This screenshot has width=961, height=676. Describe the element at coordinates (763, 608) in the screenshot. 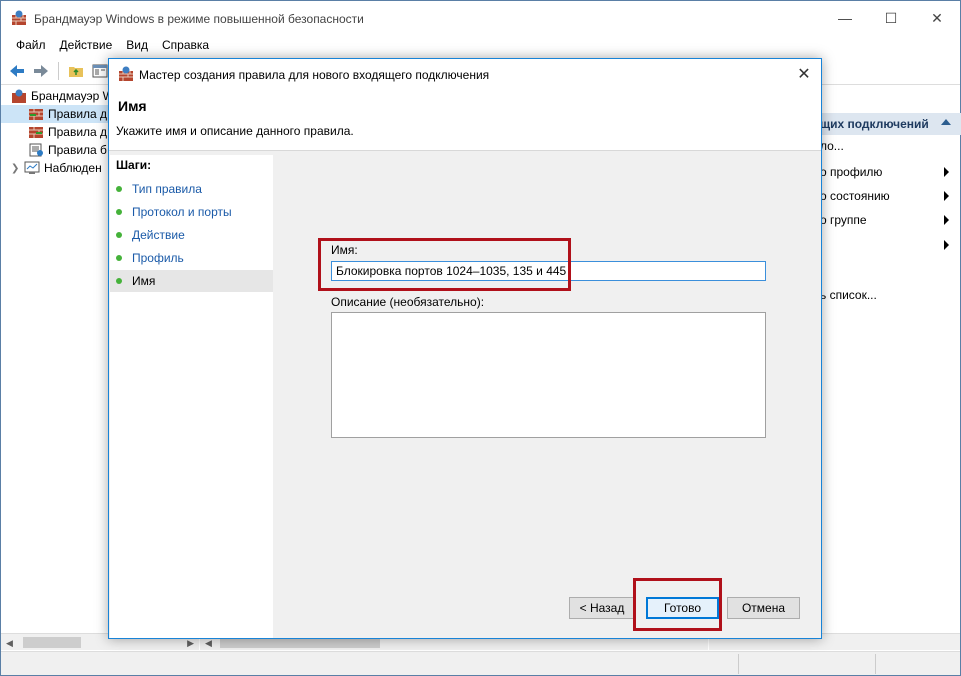

I see `cancel-button: Отмена` at that location.